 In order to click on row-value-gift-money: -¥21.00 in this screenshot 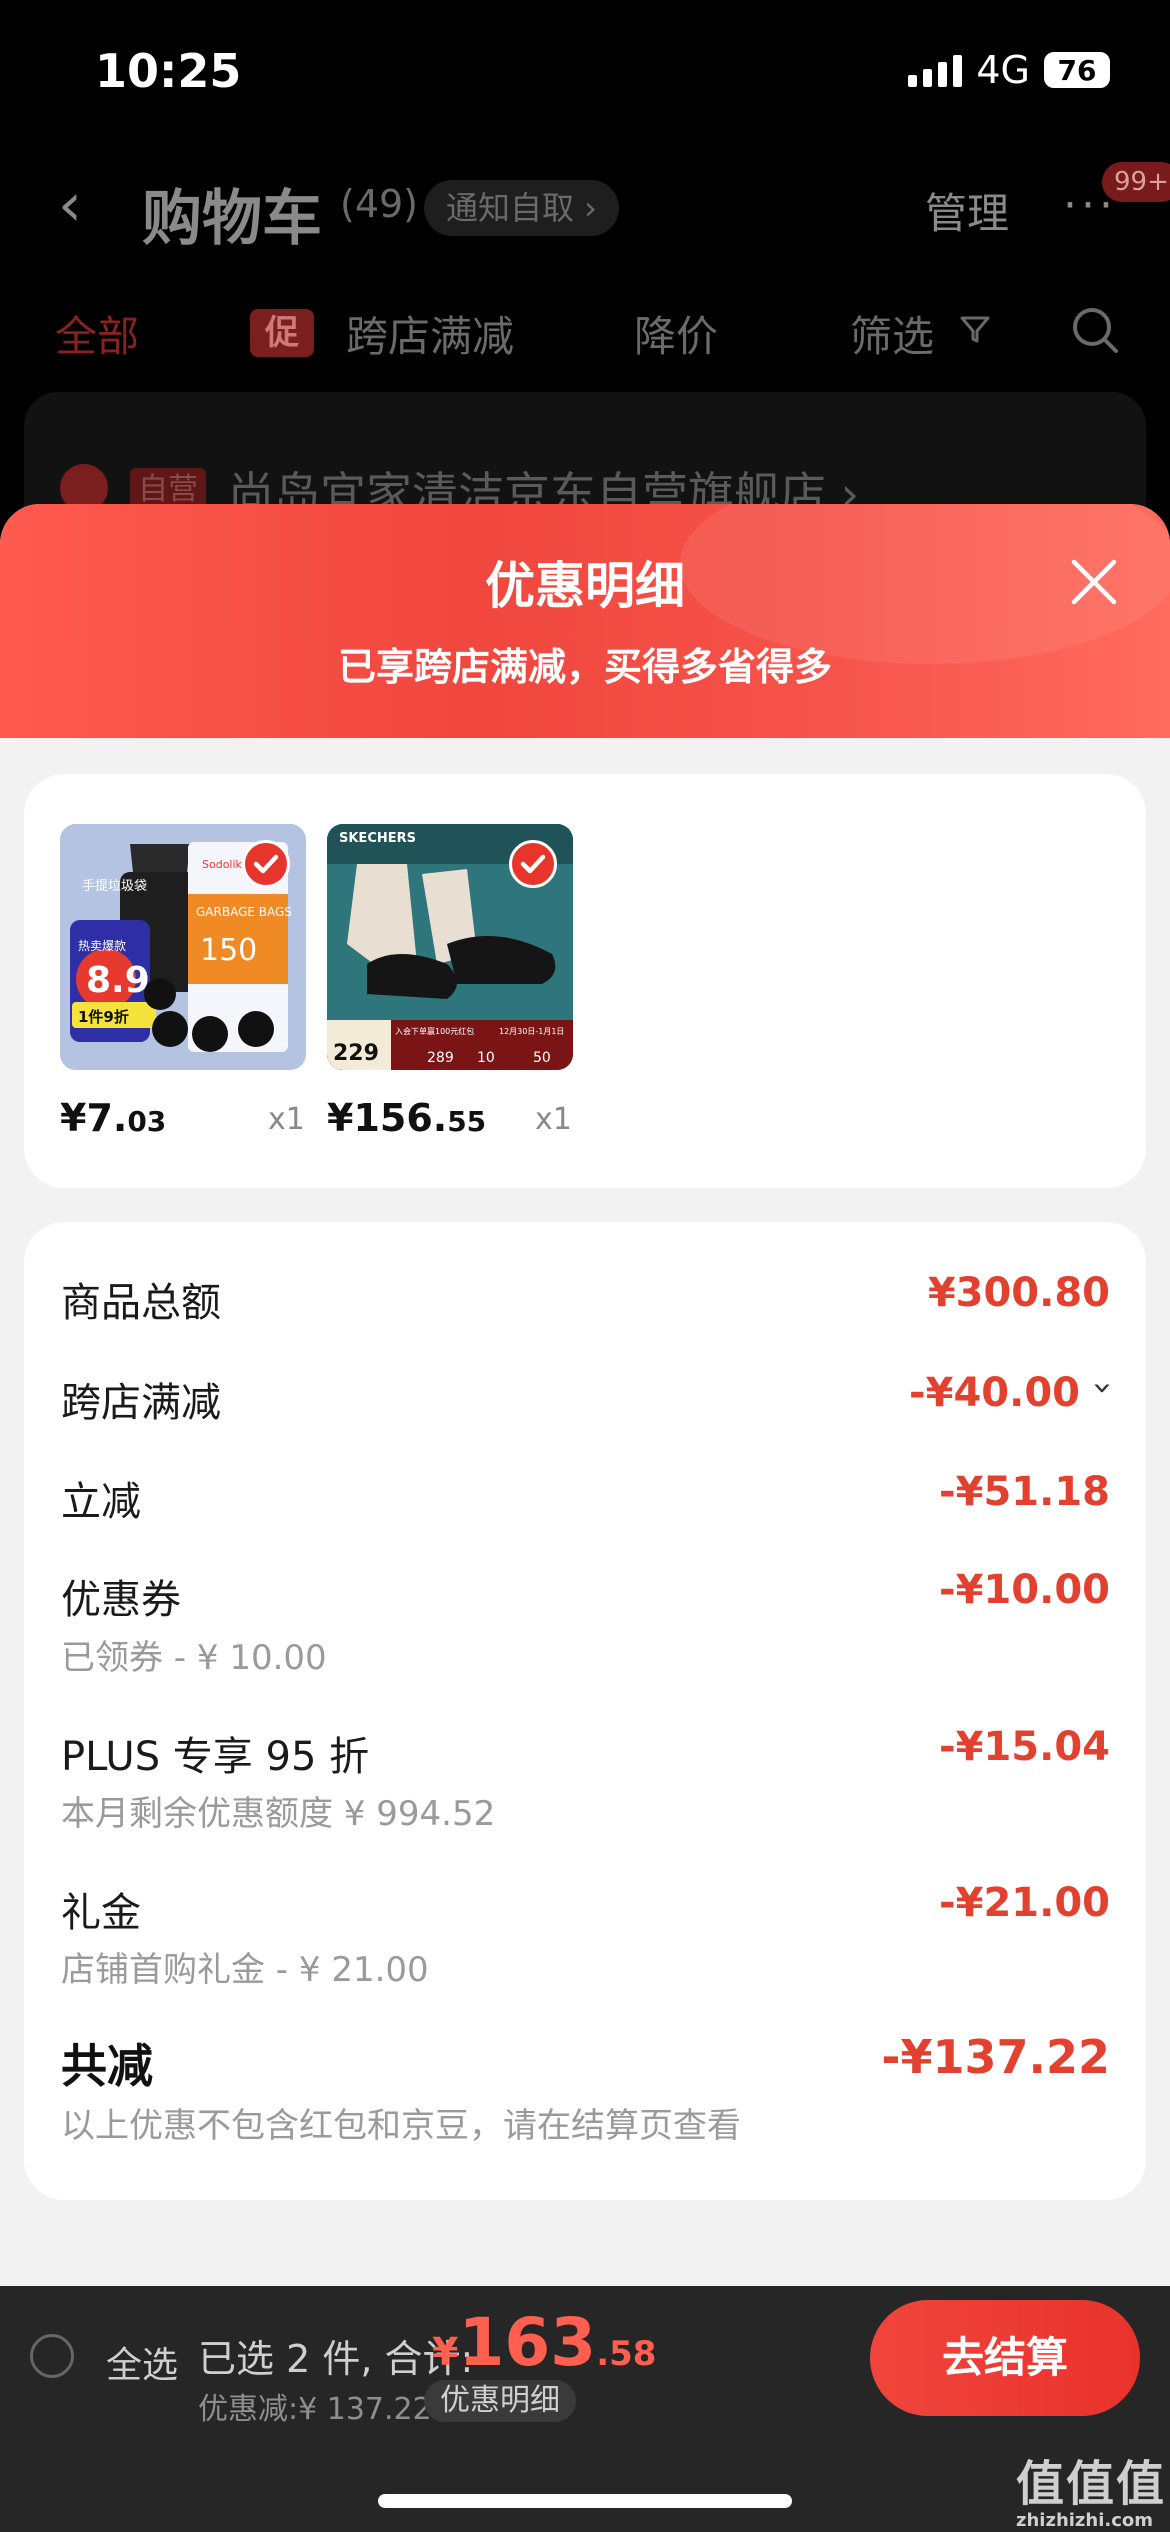, I will do `click(1024, 1903)`.